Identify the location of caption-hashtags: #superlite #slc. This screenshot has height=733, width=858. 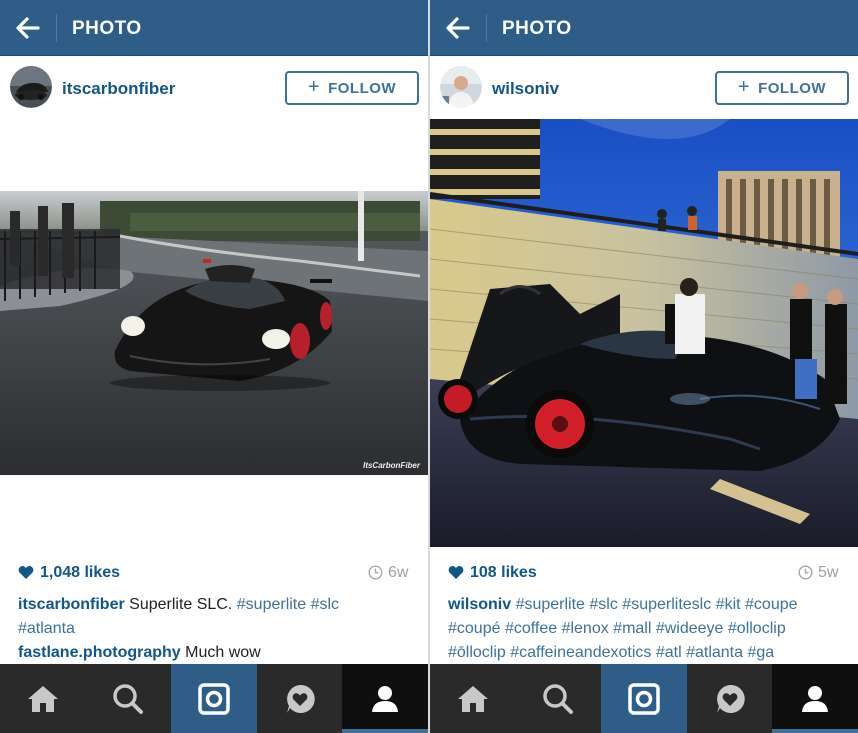
(288, 604).